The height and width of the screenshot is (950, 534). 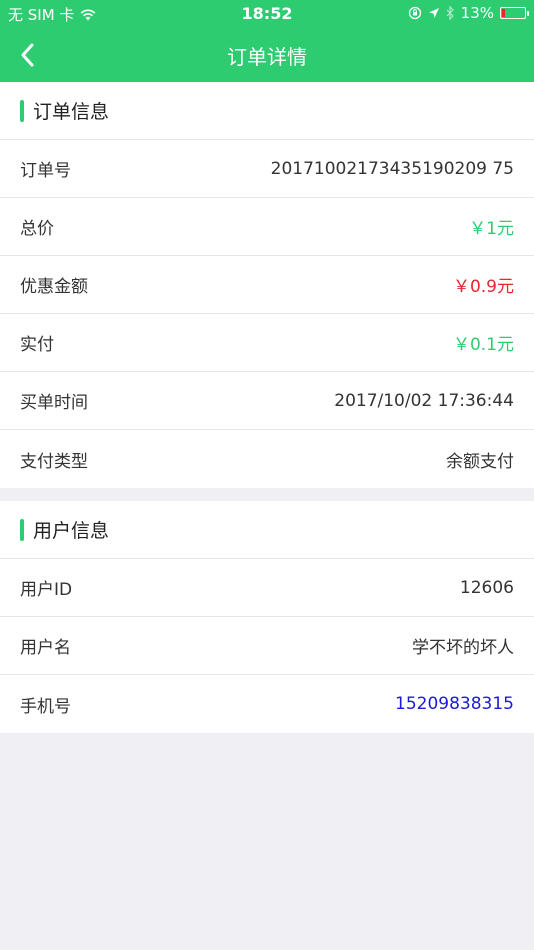 I want to click on row-label: 用户ID, so click(x=46, y=590).